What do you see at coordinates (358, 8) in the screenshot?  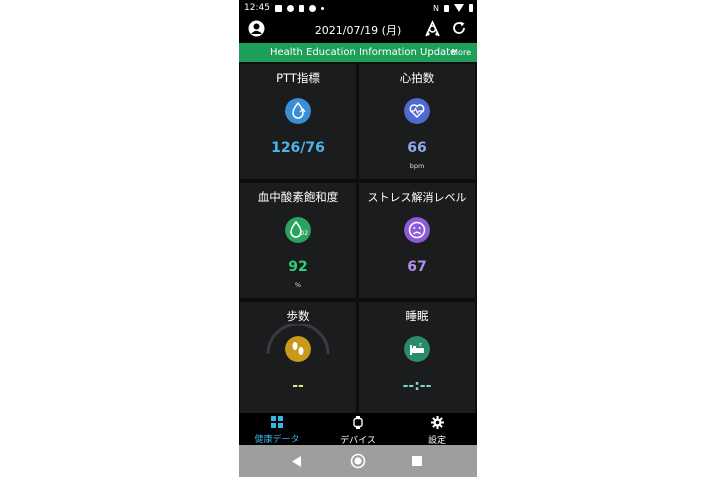 I see `status-bar: 12:45 N` at bounding box center [358, 8].